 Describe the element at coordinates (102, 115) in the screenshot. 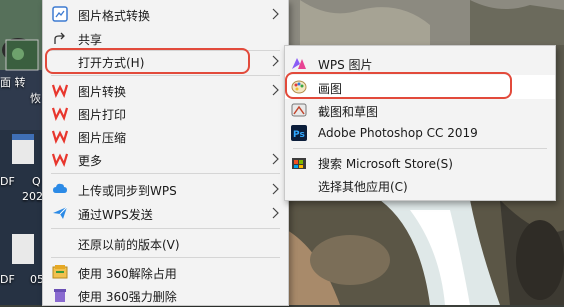

I see `menu-item-label: 图片打印` at that location.